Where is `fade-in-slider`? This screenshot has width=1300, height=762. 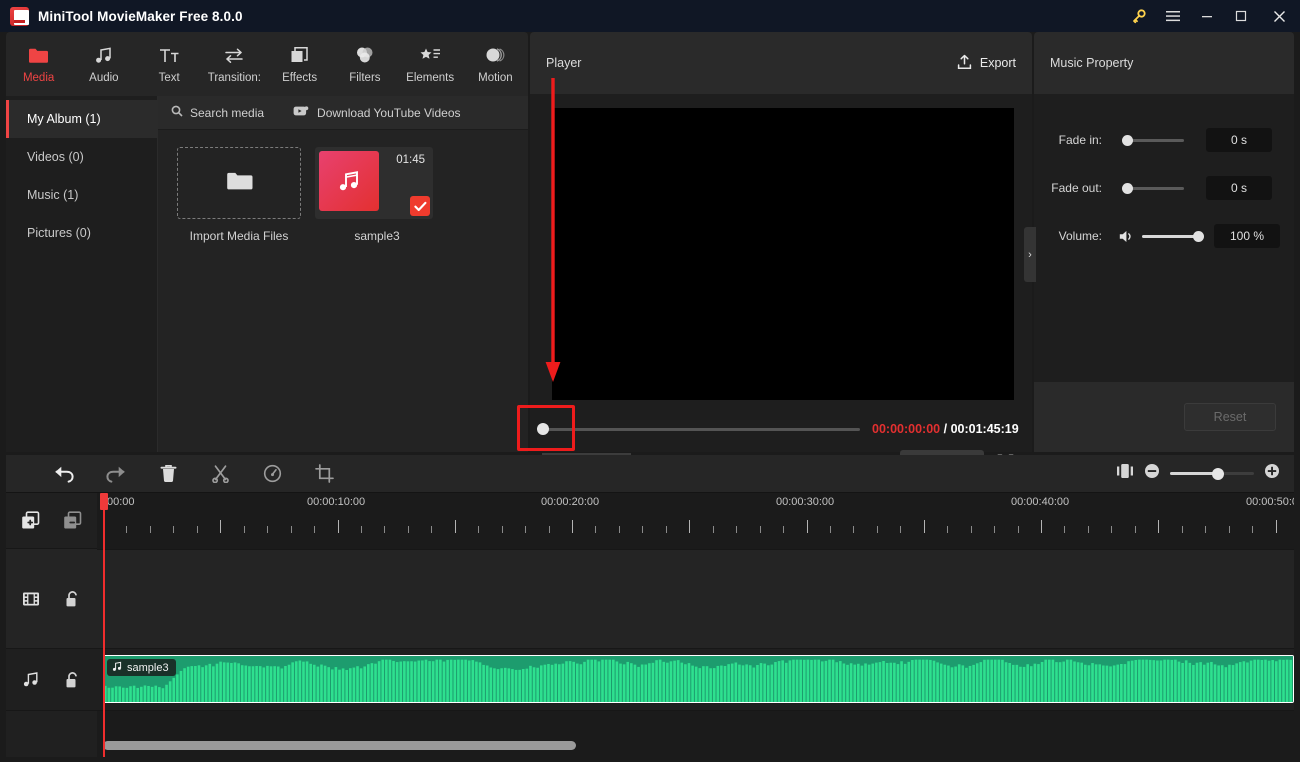 fade-in-slider is located at coordinates (1153, 140).